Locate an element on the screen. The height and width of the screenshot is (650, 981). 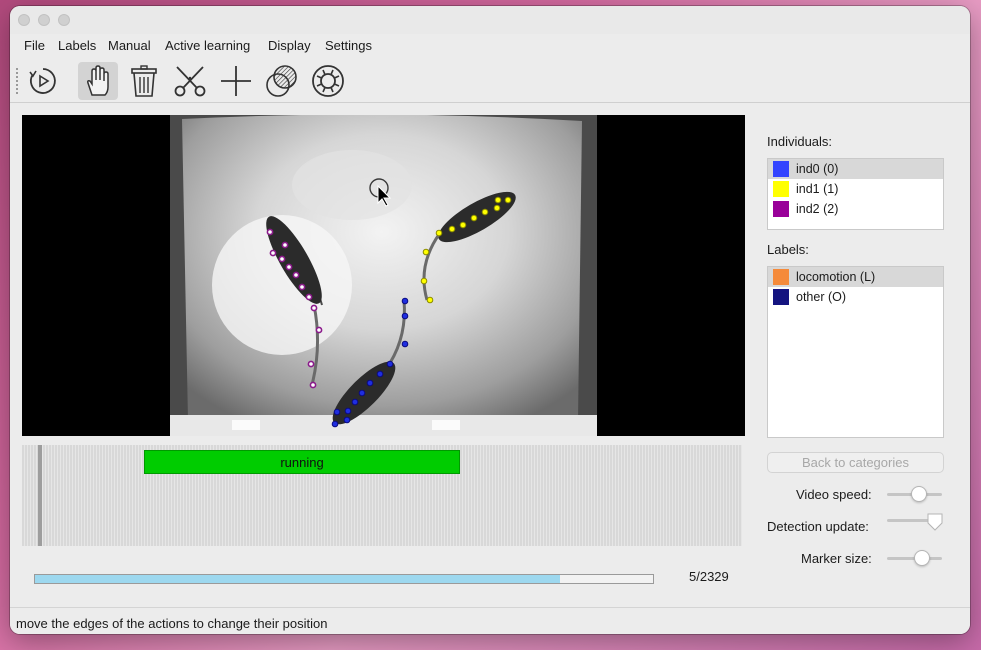
play-icon is located at coordinates (42, 81).